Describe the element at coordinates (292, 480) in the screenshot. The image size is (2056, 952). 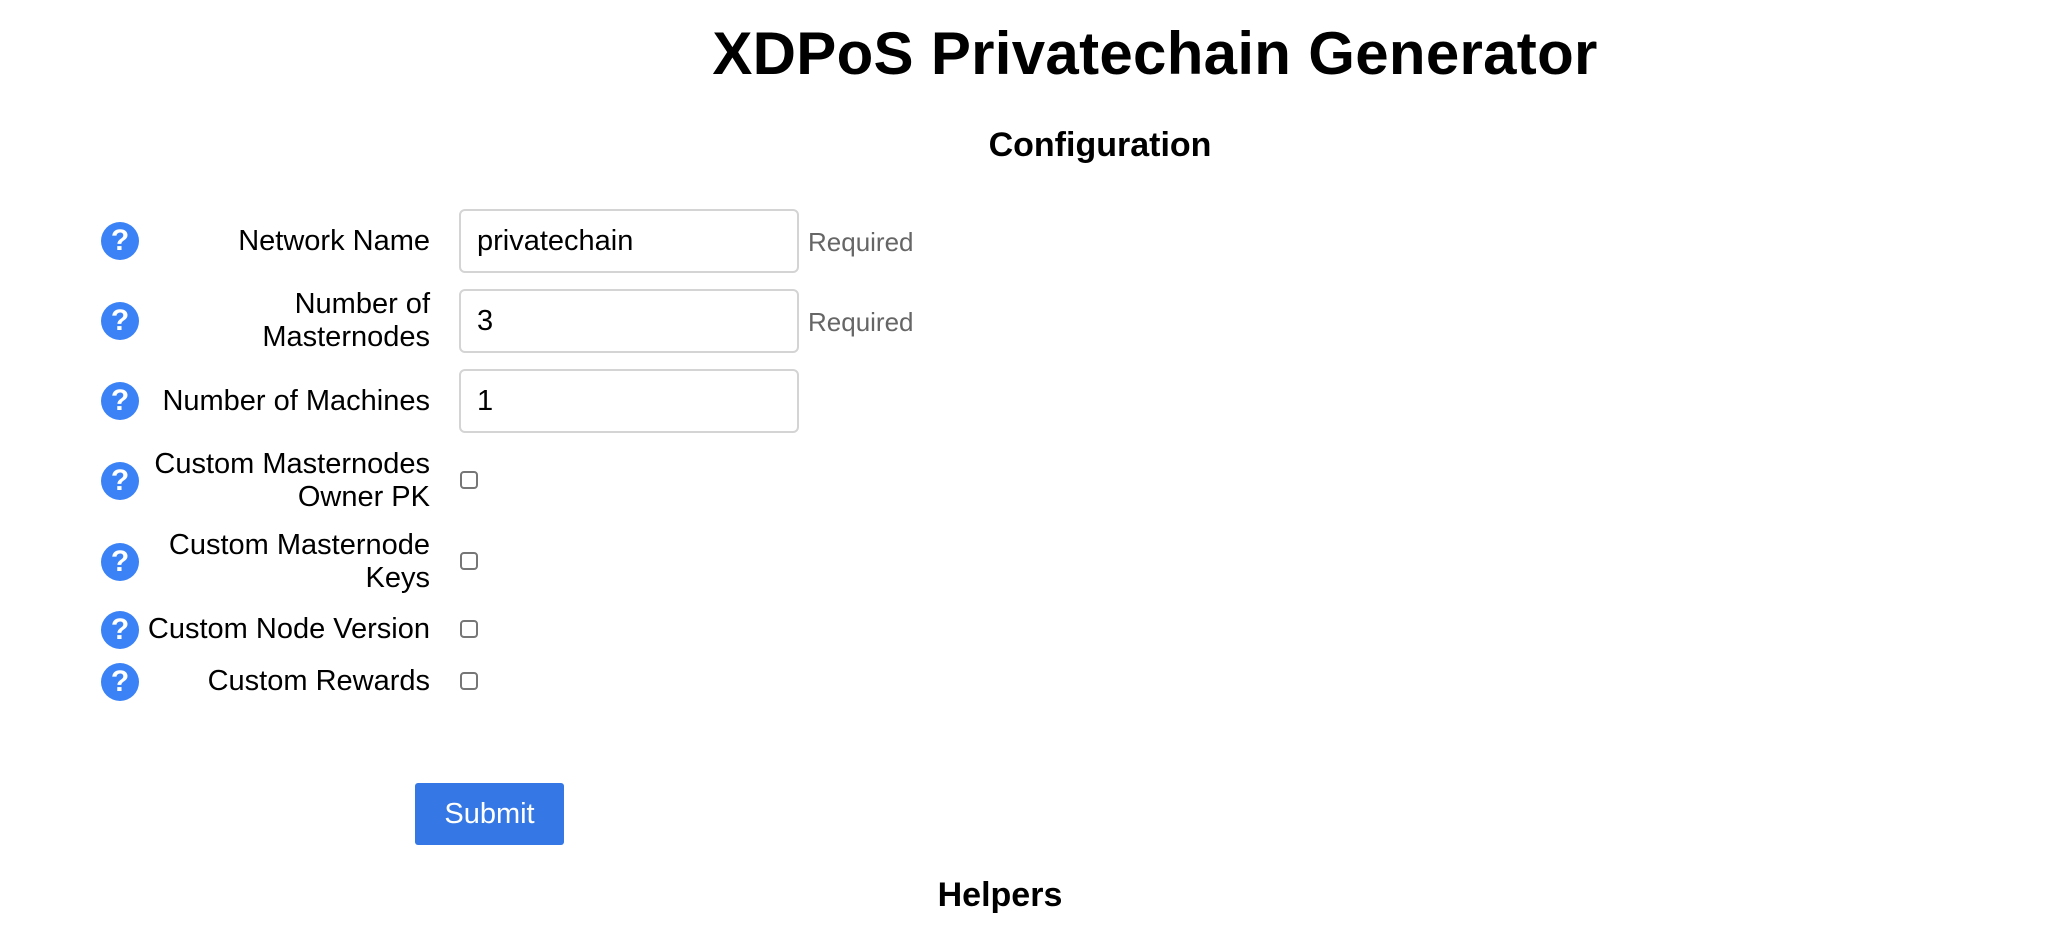
I see `custom-owner-pk-label: Custom Masternodes Owner PK` at that location.